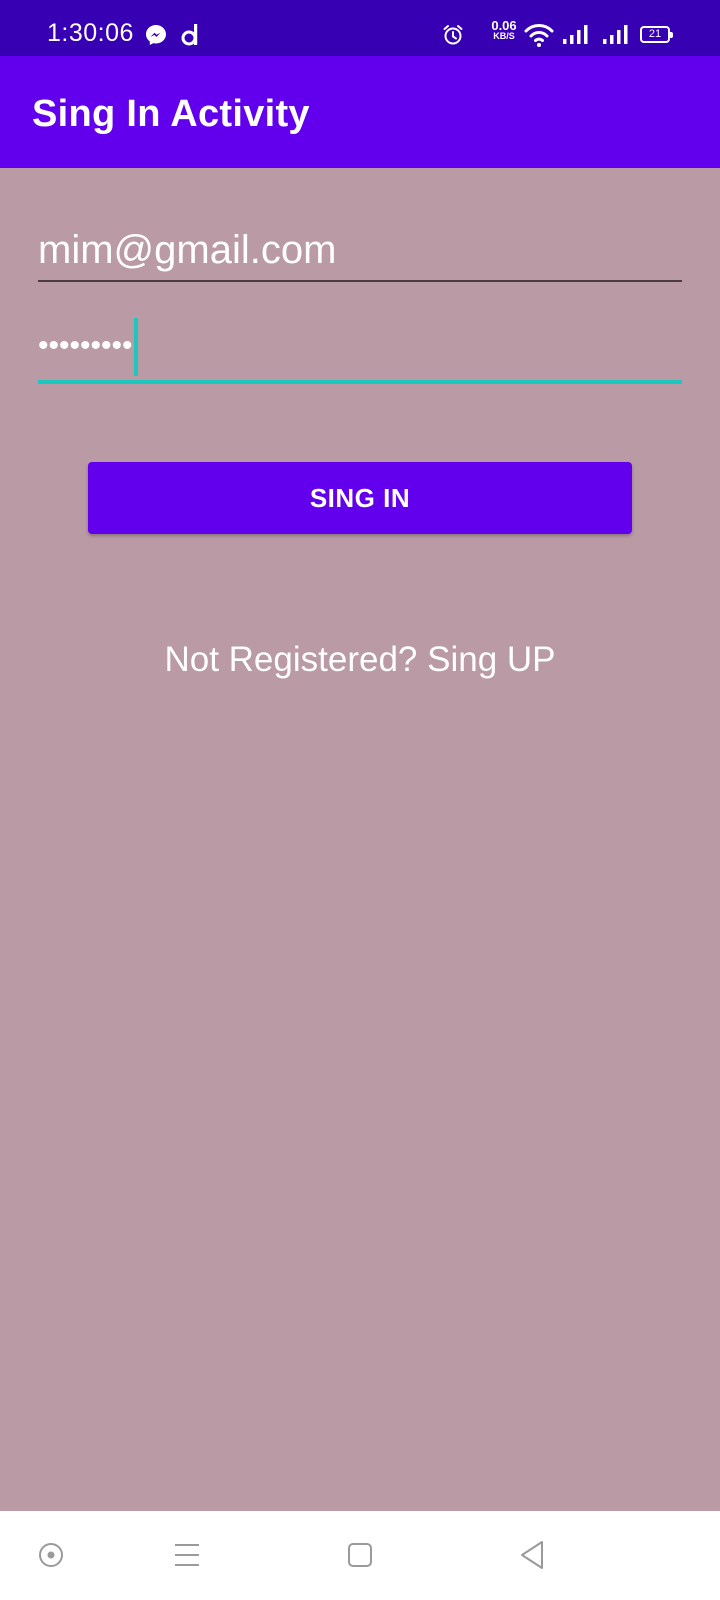 The width and height of the screenshot is (720, 1600). What do you see at coordinates (90, 33) in the screenshot?
I see `status-time: 1:30:06` at bounding box center [90, 33].